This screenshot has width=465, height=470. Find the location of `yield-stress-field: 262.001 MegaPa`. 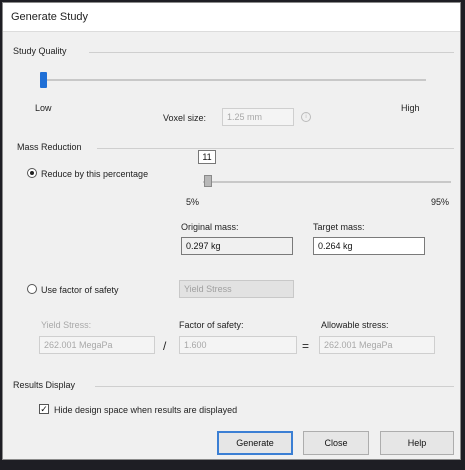

yield-stress-field: 262.001 MegaPa is located at coordinates (97, 345).